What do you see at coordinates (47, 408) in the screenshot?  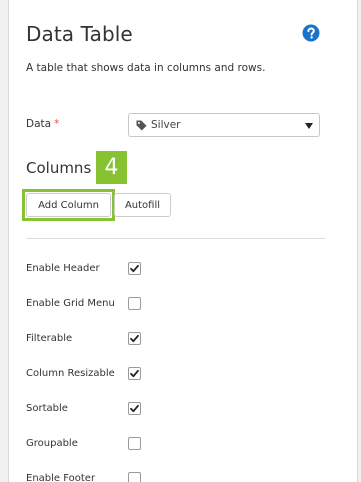 I see `option-label: Sortable` at bounding box center [47, 408].